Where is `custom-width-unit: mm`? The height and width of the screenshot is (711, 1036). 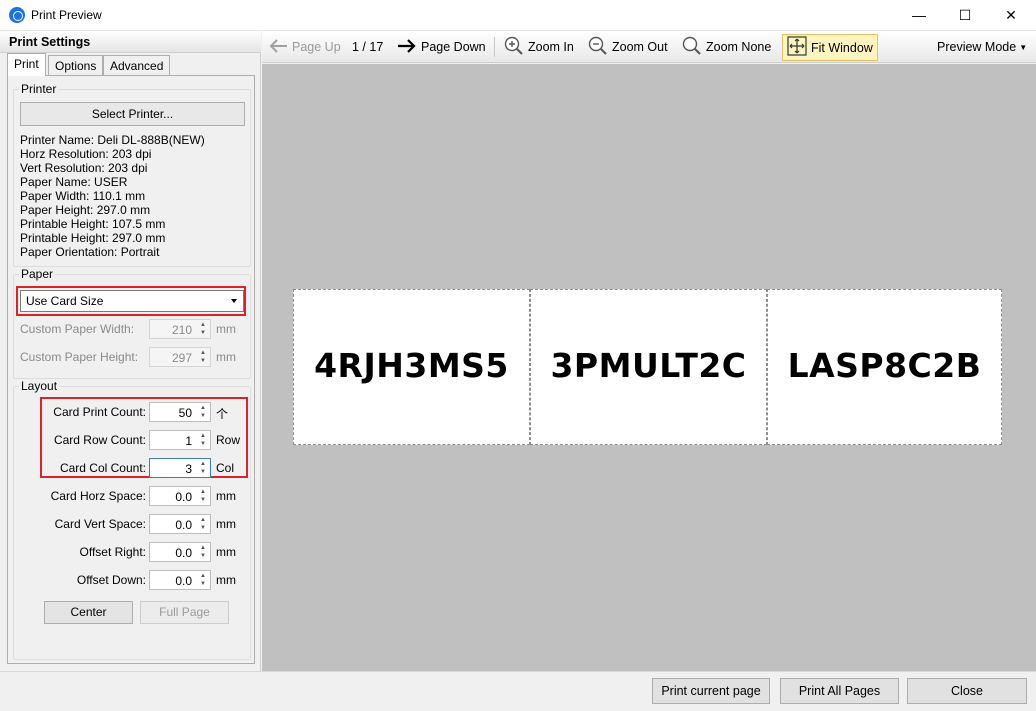
custom-width-unit: mm is located at coordinates (226, 329).